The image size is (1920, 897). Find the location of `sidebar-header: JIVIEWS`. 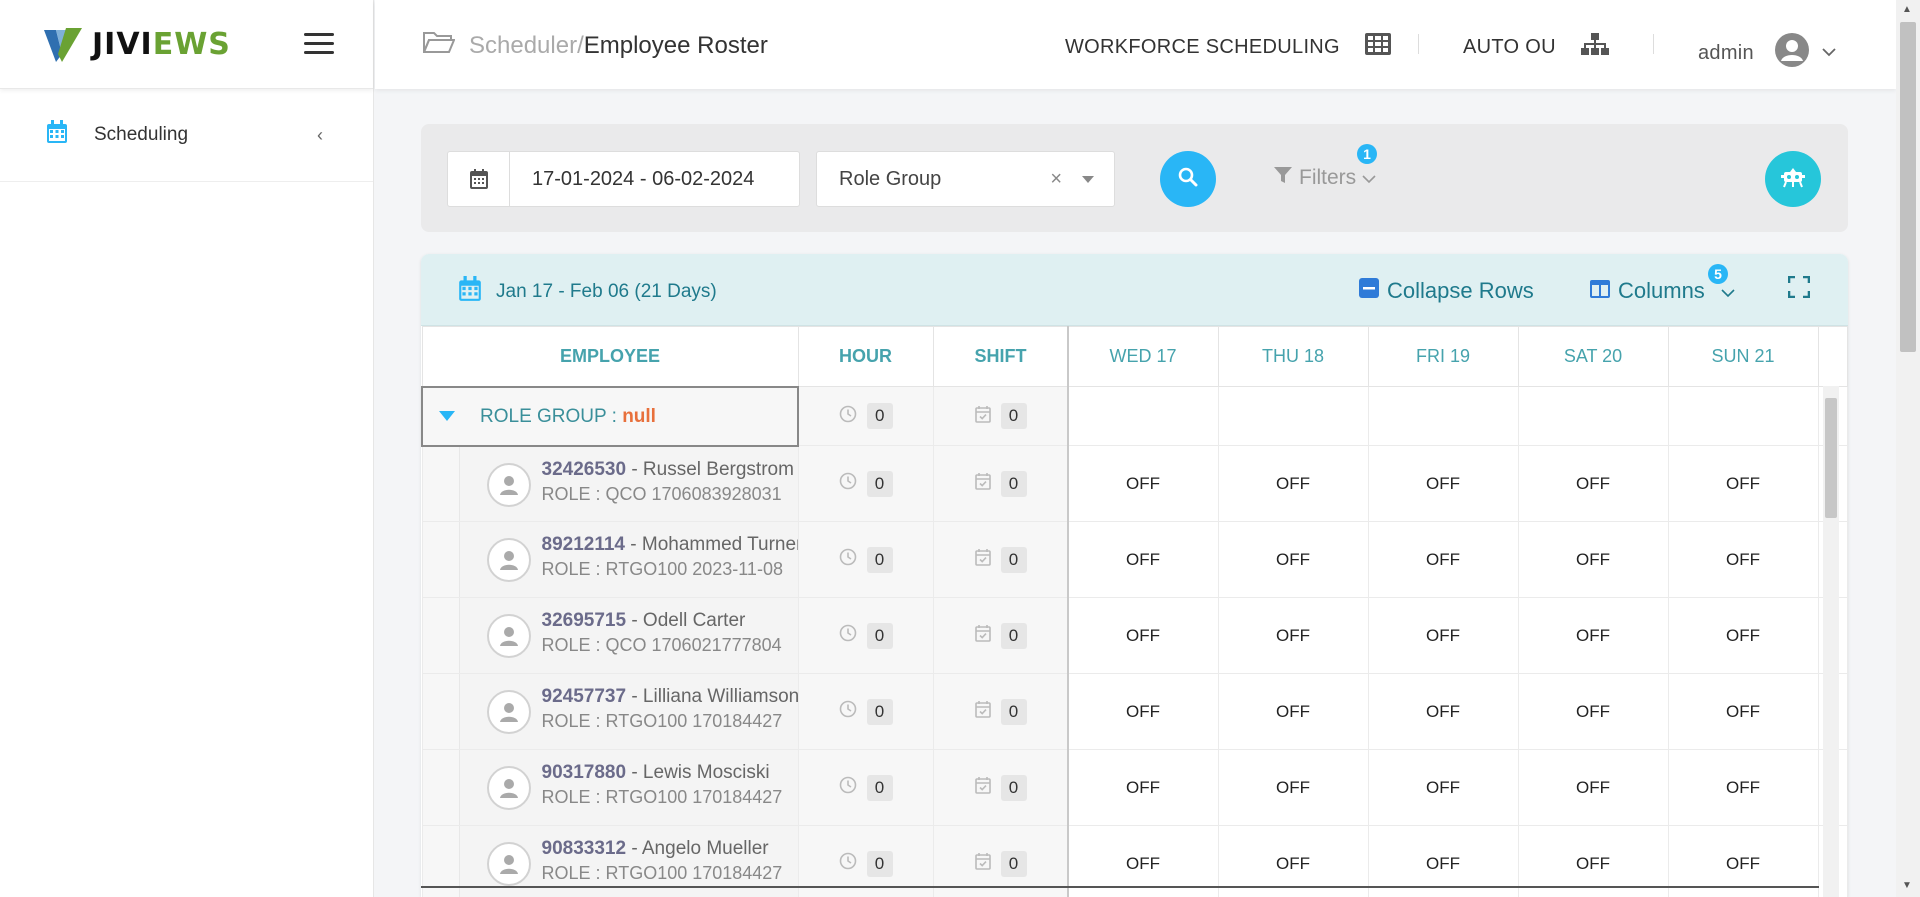

sidebar-header: JIVIEWS is located at coordinates (186, 44).